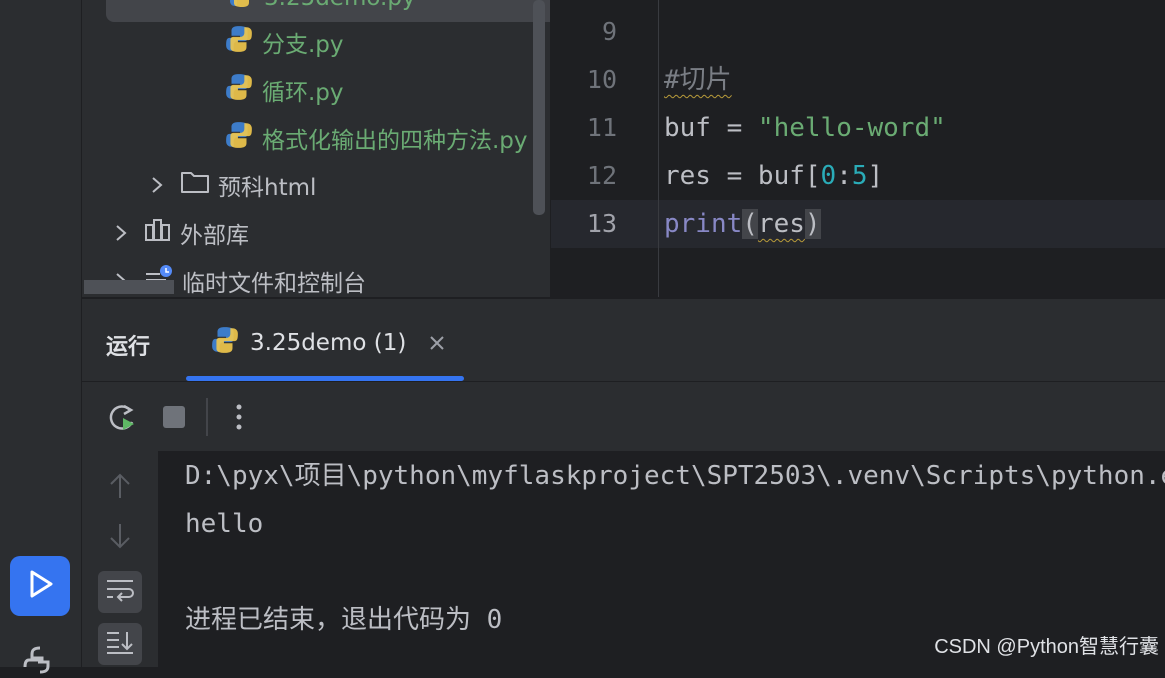 This screenshot has width=1165, height=678. What do you see at coordinates (224, 524) in the screenshot?
I see `console-line-output: hello` at bounding box center [224, 524].